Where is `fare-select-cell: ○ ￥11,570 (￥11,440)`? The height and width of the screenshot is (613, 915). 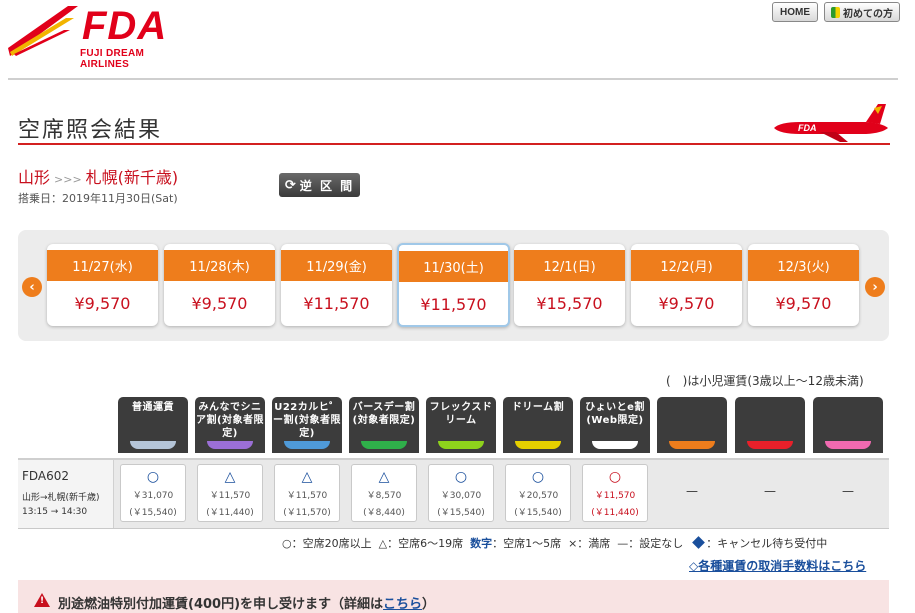 fare-select-cell: ○ ￥11,570 (￥11,440) is located at coordinates (615, 493).